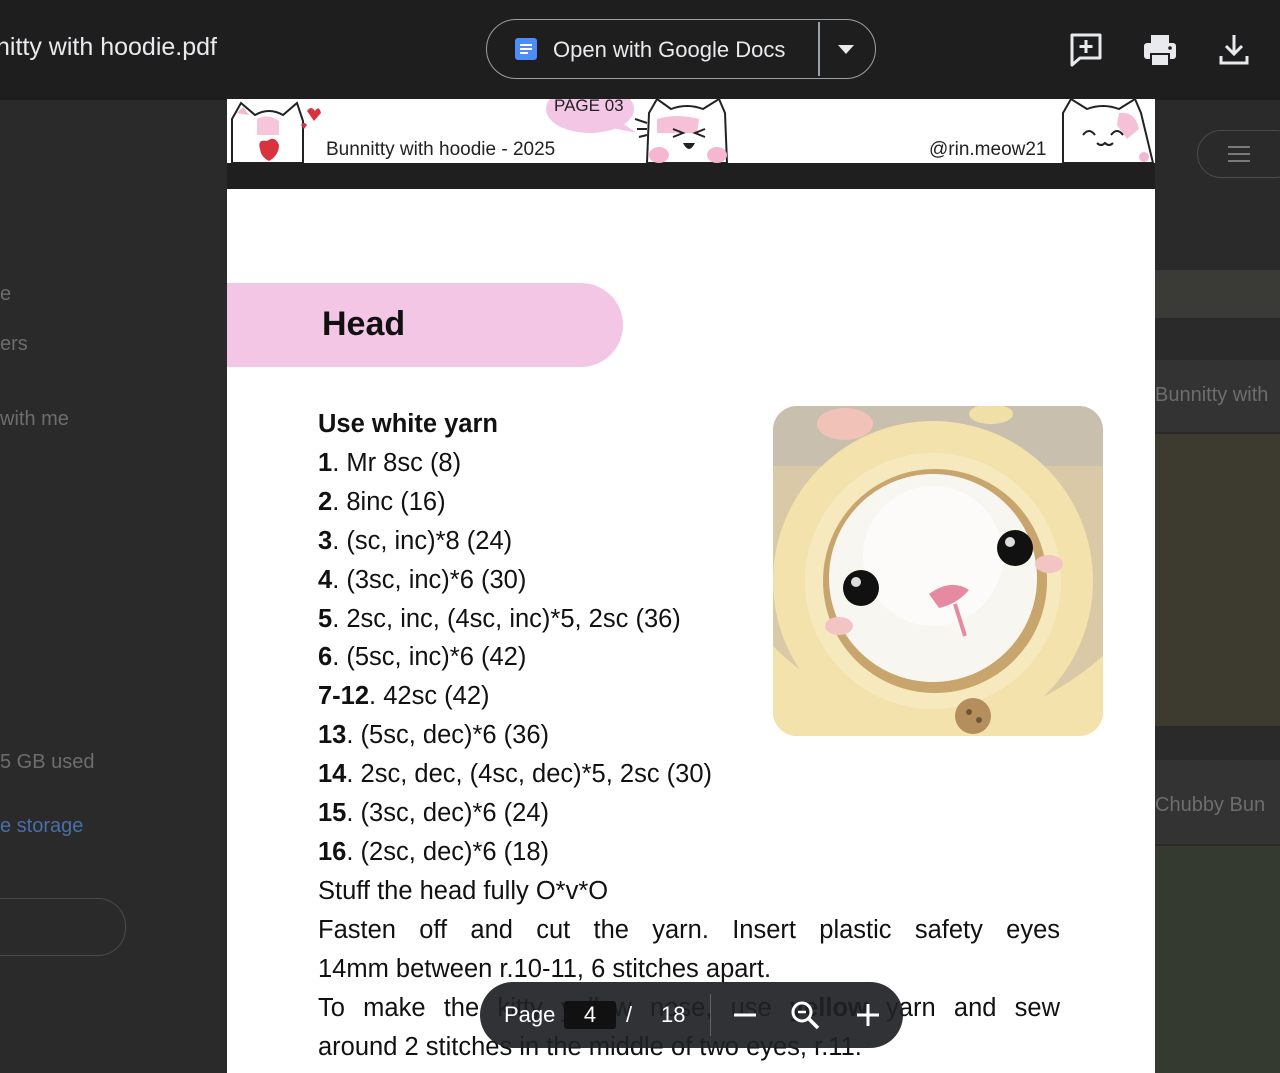 The height and width of the screenshot is (1073, 1280). Describe the element at coordinates (108, 47) in the screenshot. I see `file-name: nitty with hoodie.pdf` at that location.